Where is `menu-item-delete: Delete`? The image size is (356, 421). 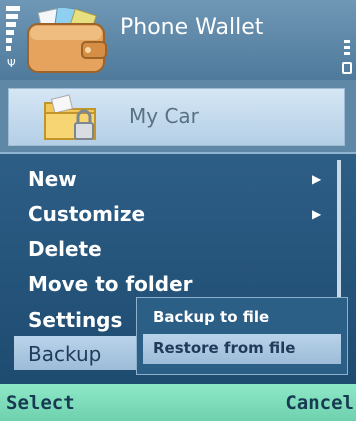 menu-item-delete: Delete is located at coordinates (65, 249).